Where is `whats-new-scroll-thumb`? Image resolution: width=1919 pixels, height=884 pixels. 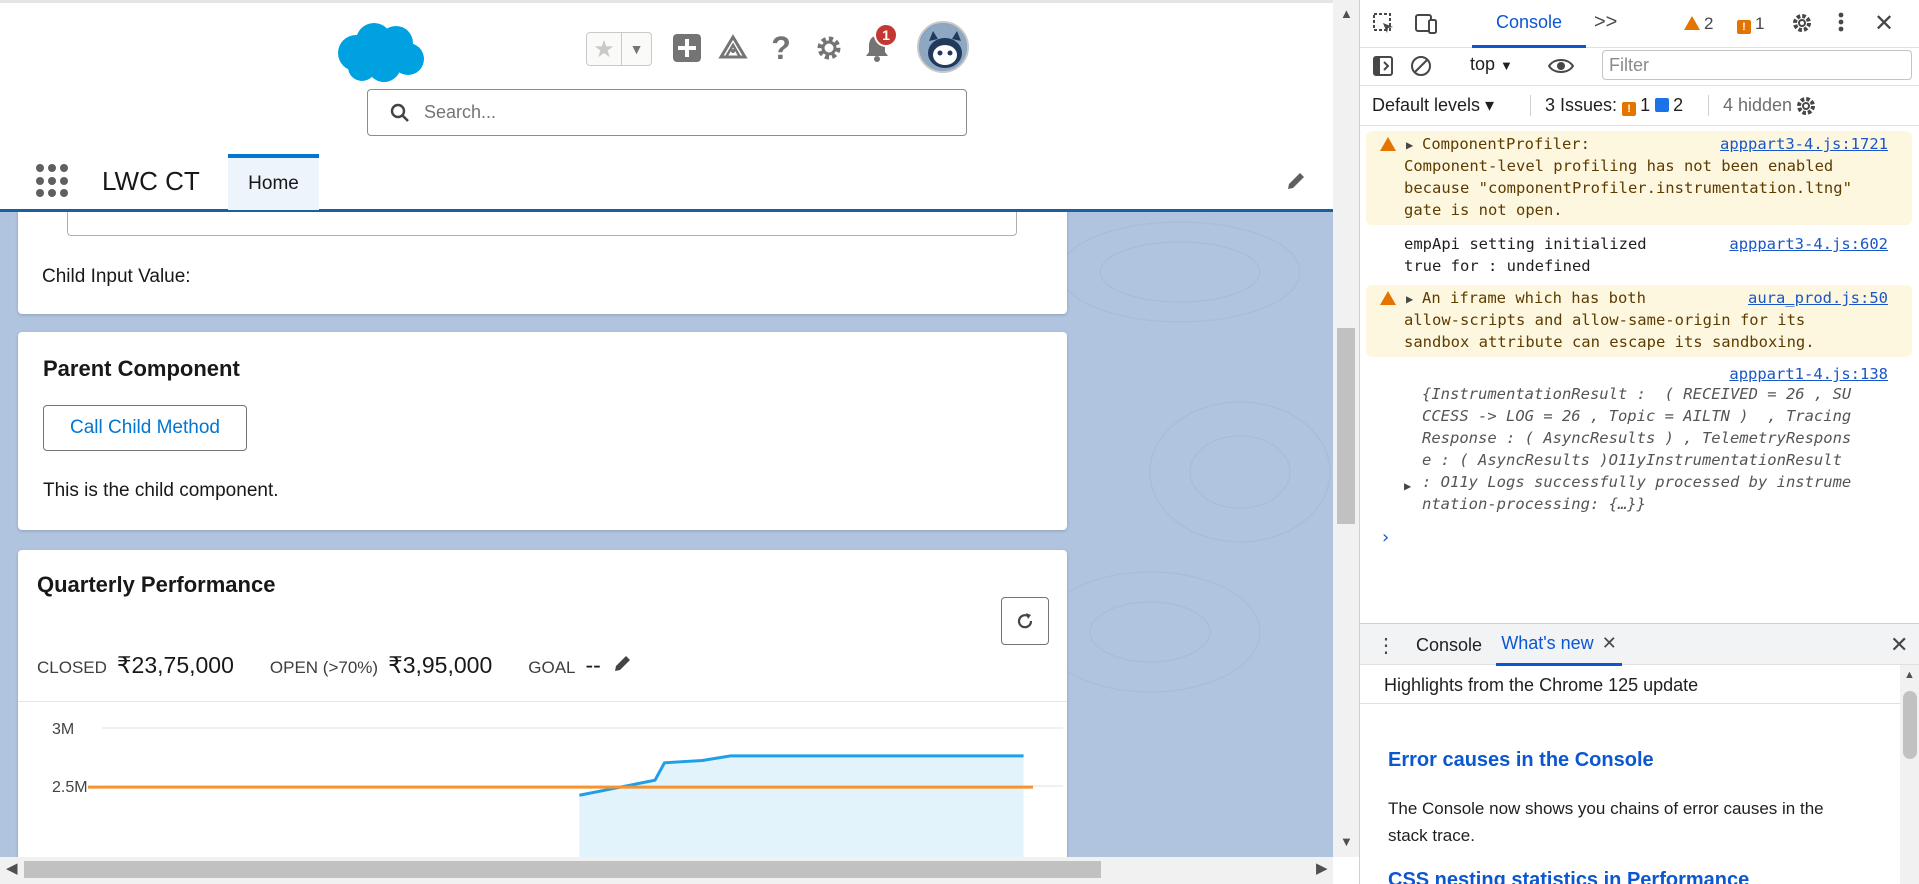
whats-new-scroll-thumb is located at coordinates (1910, 725).